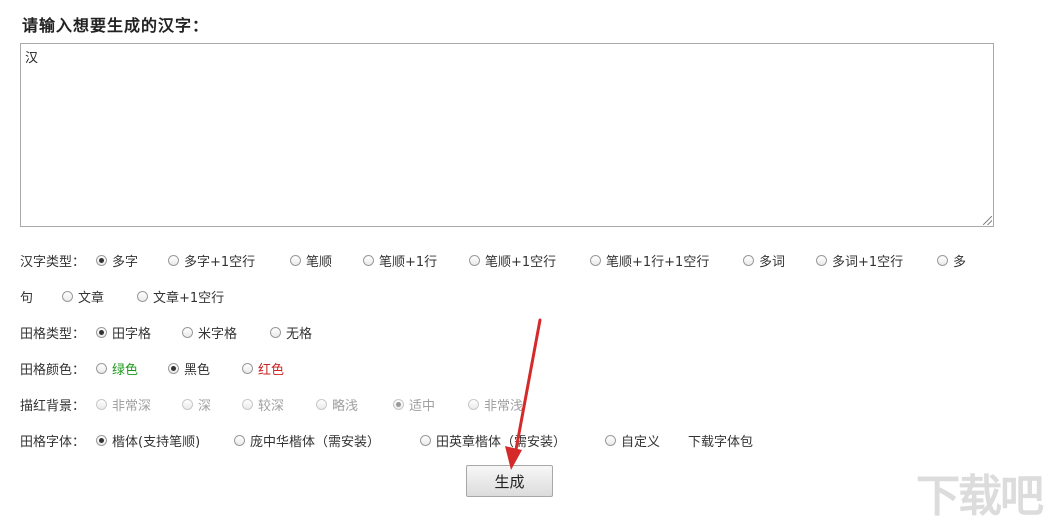  Describe the element at coordinates (209, 332) in the screenshot. I see `grid-type-option-mizige: 米字格` at that location.